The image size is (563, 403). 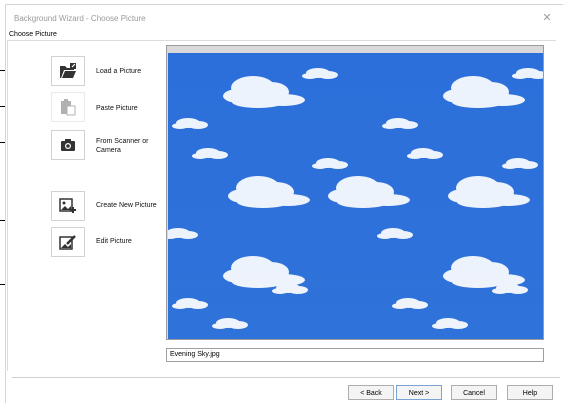 I want to click on separator, so click(x=286, y=377).